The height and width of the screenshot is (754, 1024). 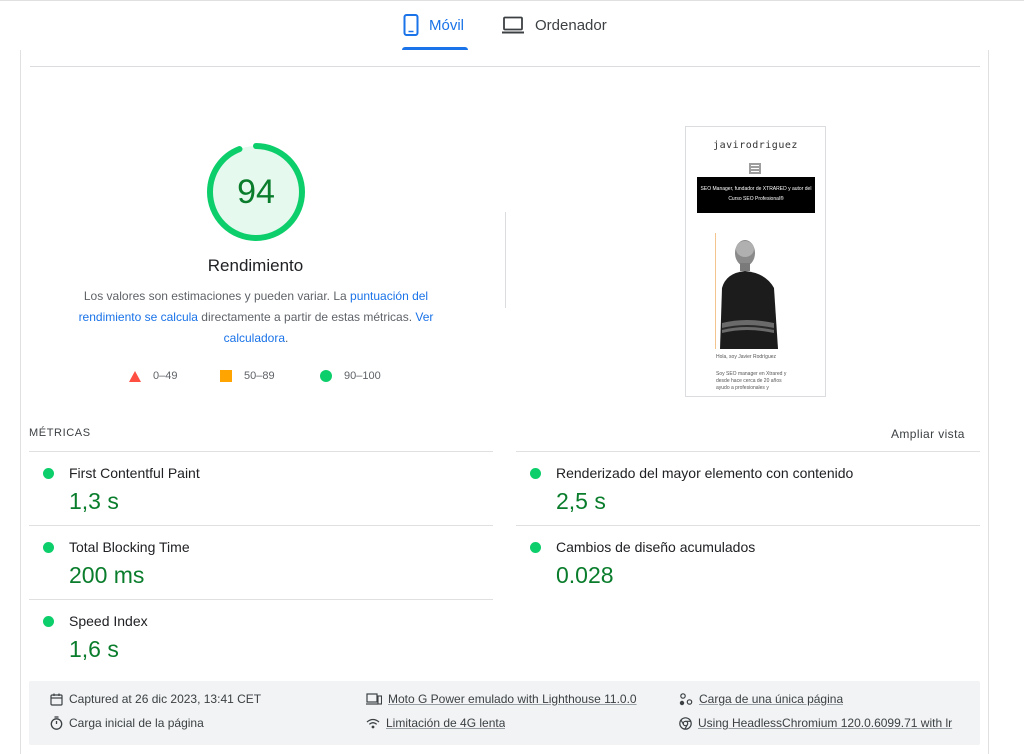 What do you see at coordinates (136, 723) in the screenshot?
I see `initial-load-text: Carga inicial de la página` at bounding box center [136, 723].